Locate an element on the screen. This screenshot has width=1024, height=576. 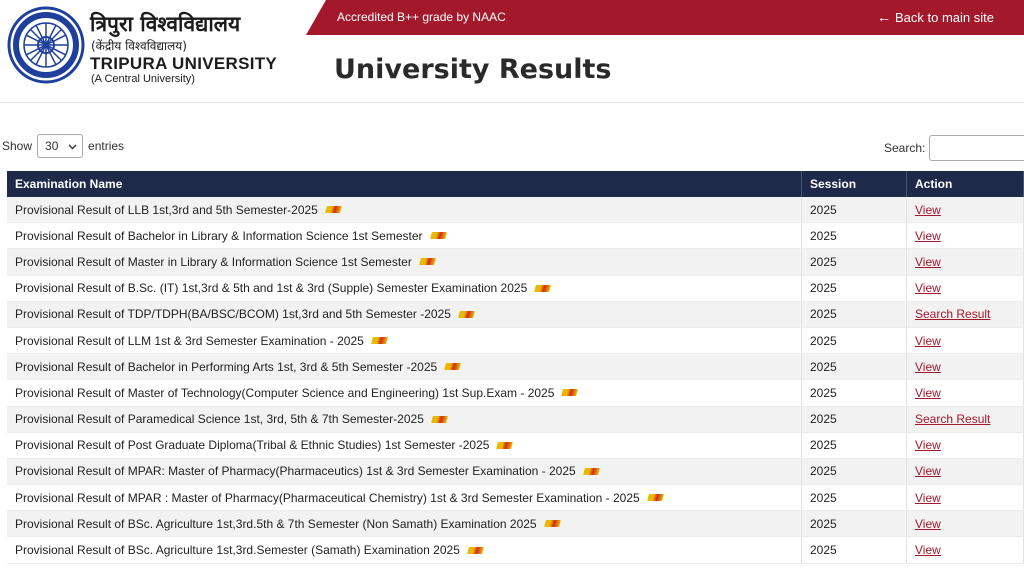
back-link-label: Back to main site is located at coordinates (944, 17).